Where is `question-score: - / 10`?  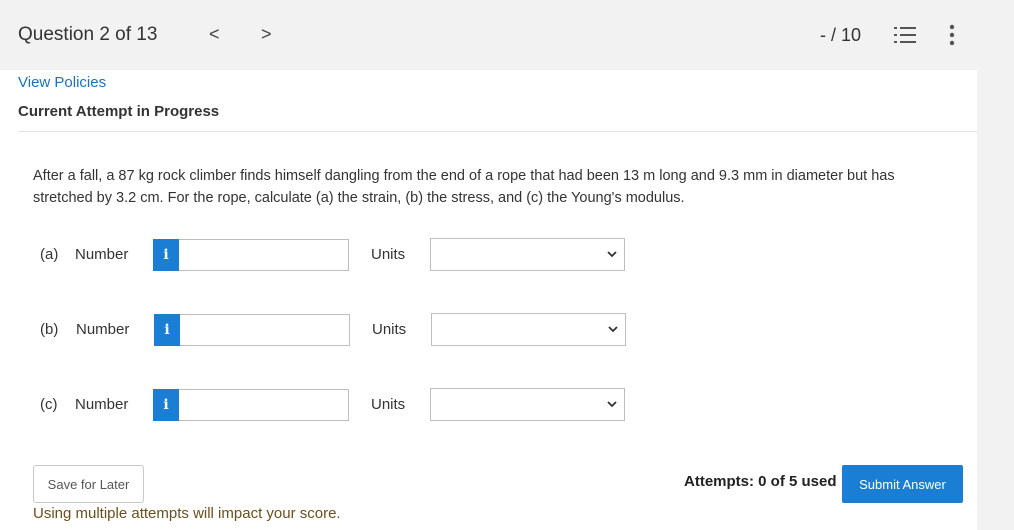 question-score: - / 10 is located at coordinates (841, 35).